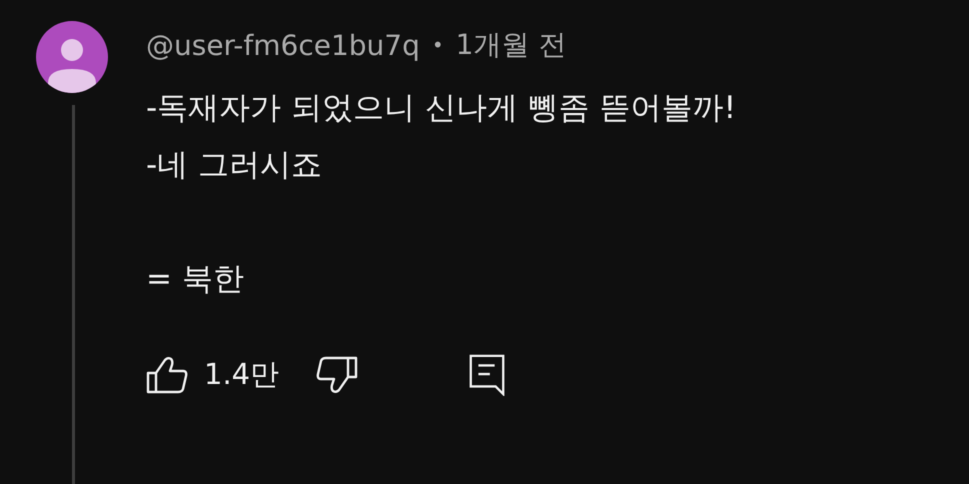 This screenshot has width=969, height=484. Describe the element at coordinates (72, 57) in the screenshot. I see `avatar-icon` at that location.